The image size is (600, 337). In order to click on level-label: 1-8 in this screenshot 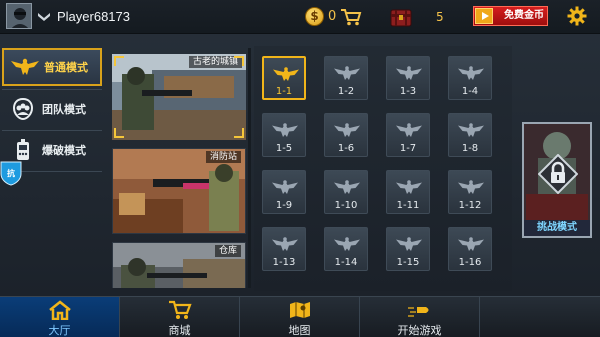, I will do `click(470, 148)`.